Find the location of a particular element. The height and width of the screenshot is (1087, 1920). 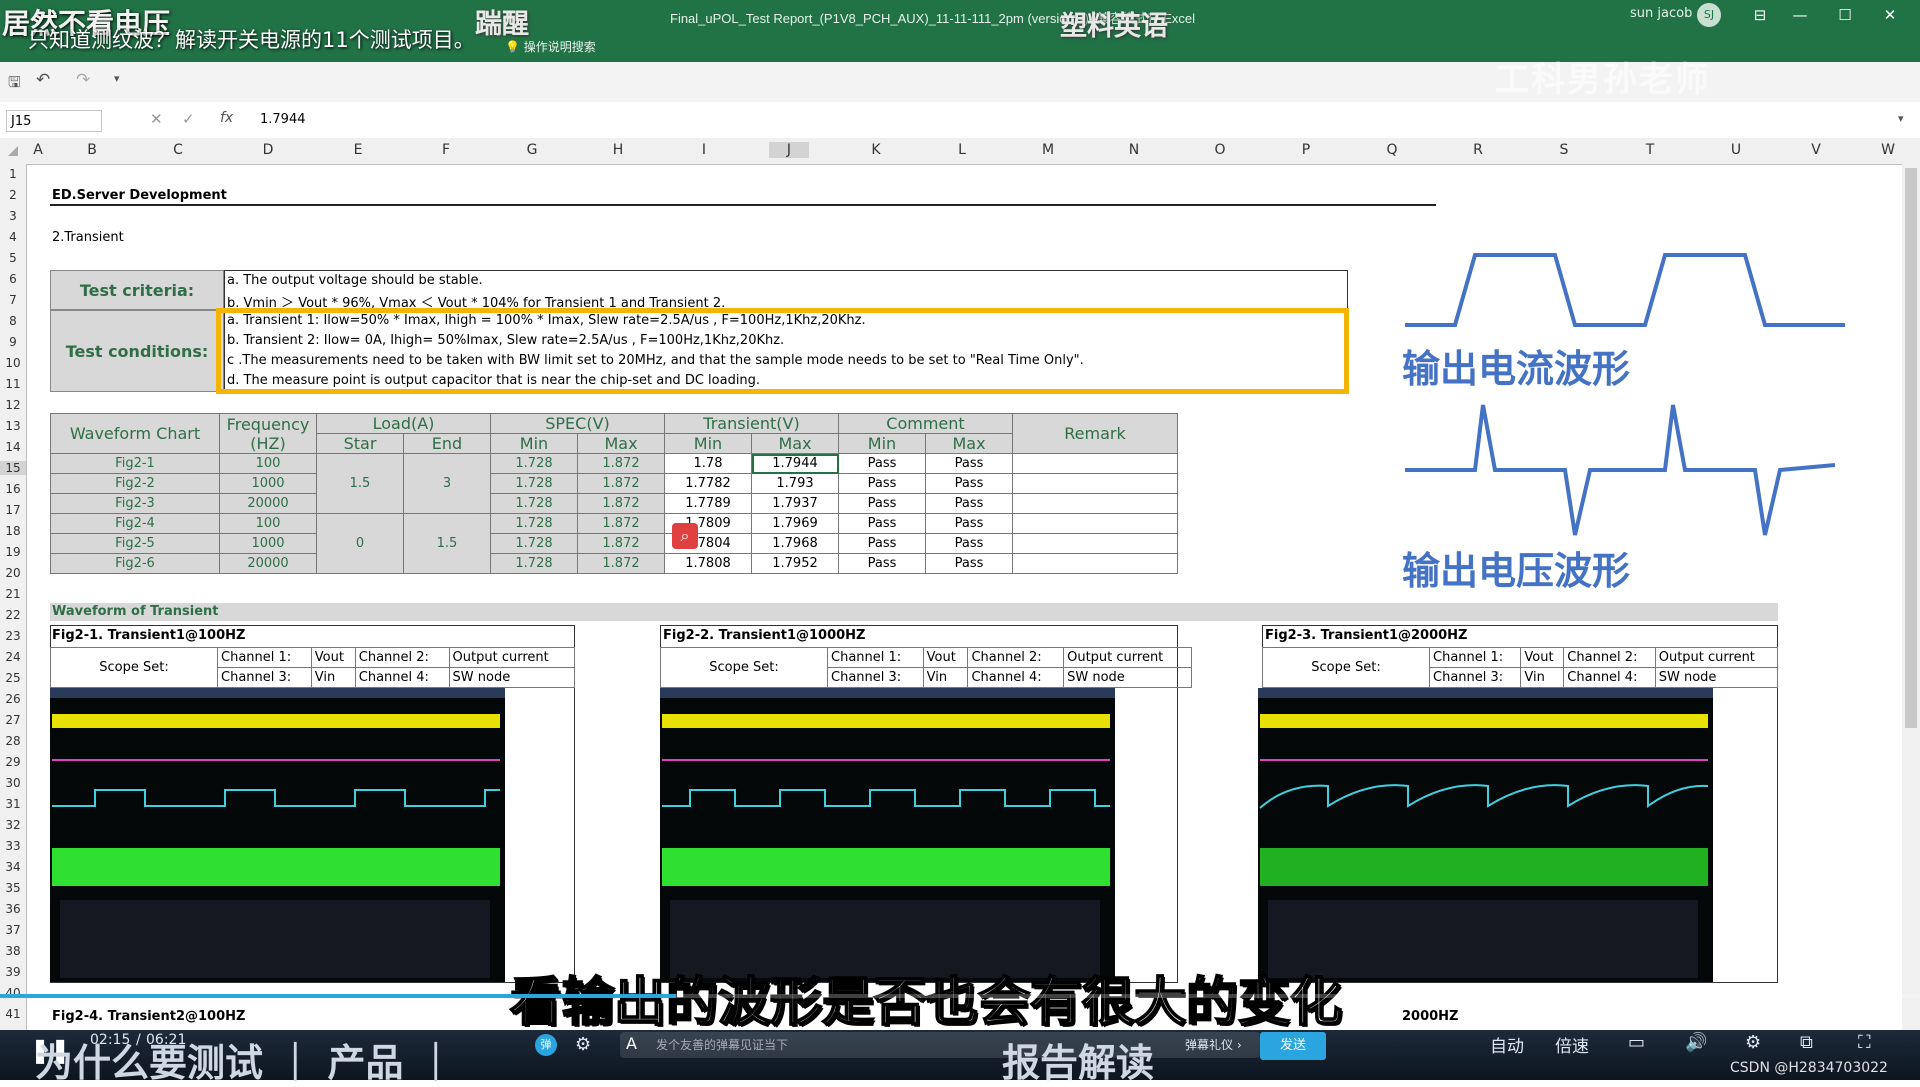

undo-icon: ↶ is located at coordinates (43, 80).